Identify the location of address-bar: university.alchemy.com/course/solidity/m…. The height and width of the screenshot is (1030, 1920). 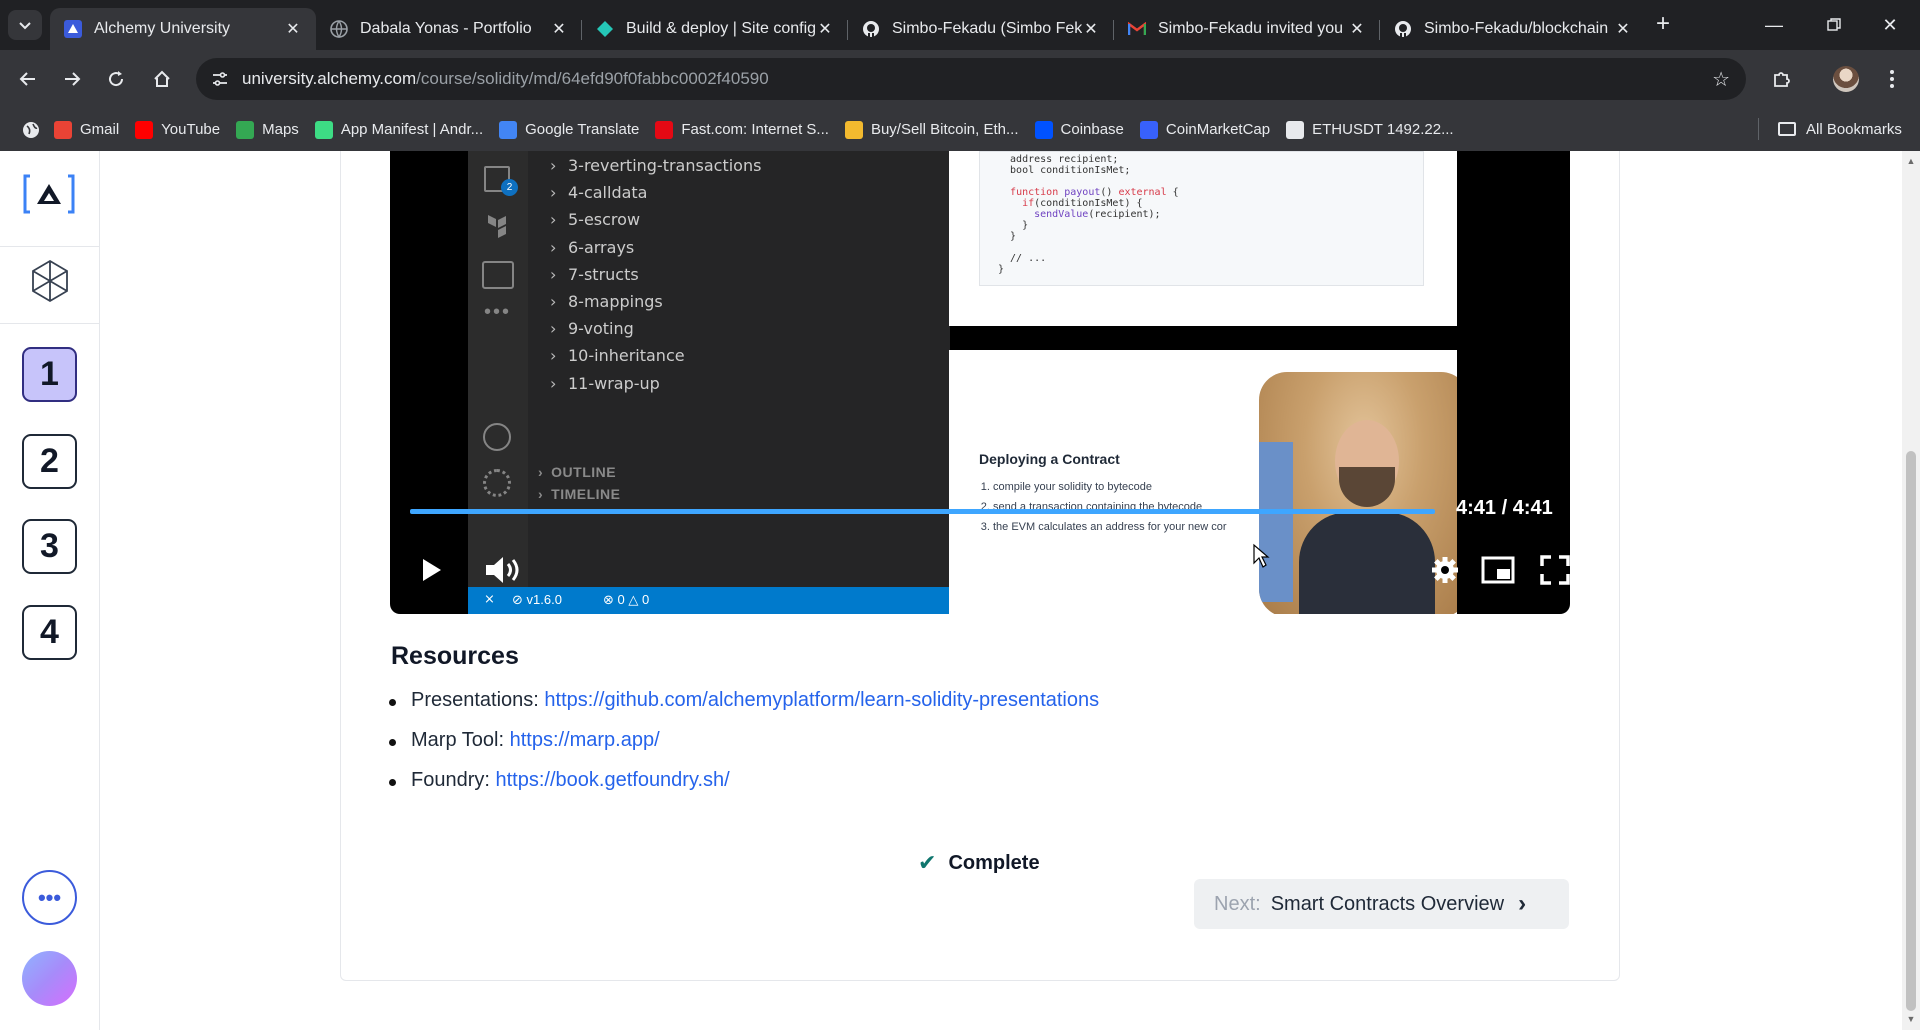
(971, 79).